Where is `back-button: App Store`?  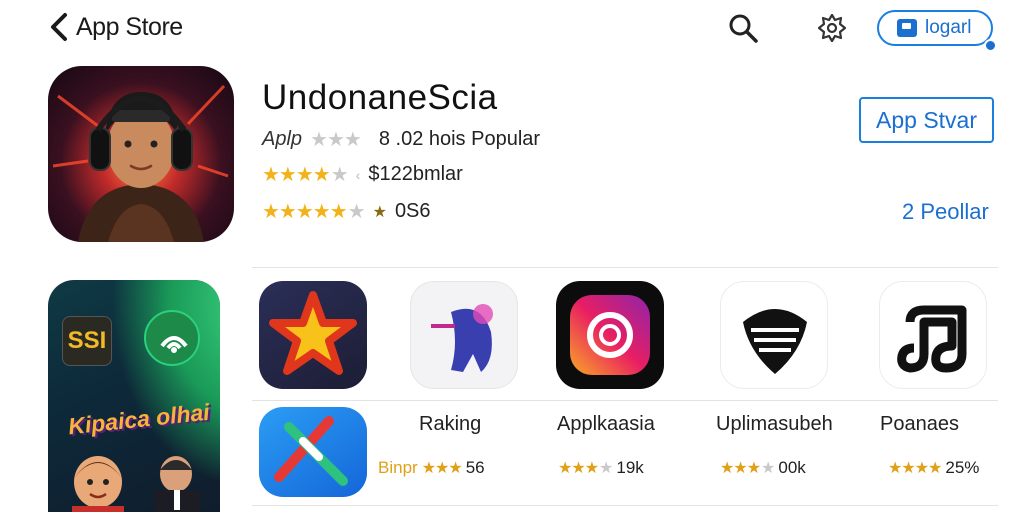 back-button: App Store is located at coordinates (115, 27).